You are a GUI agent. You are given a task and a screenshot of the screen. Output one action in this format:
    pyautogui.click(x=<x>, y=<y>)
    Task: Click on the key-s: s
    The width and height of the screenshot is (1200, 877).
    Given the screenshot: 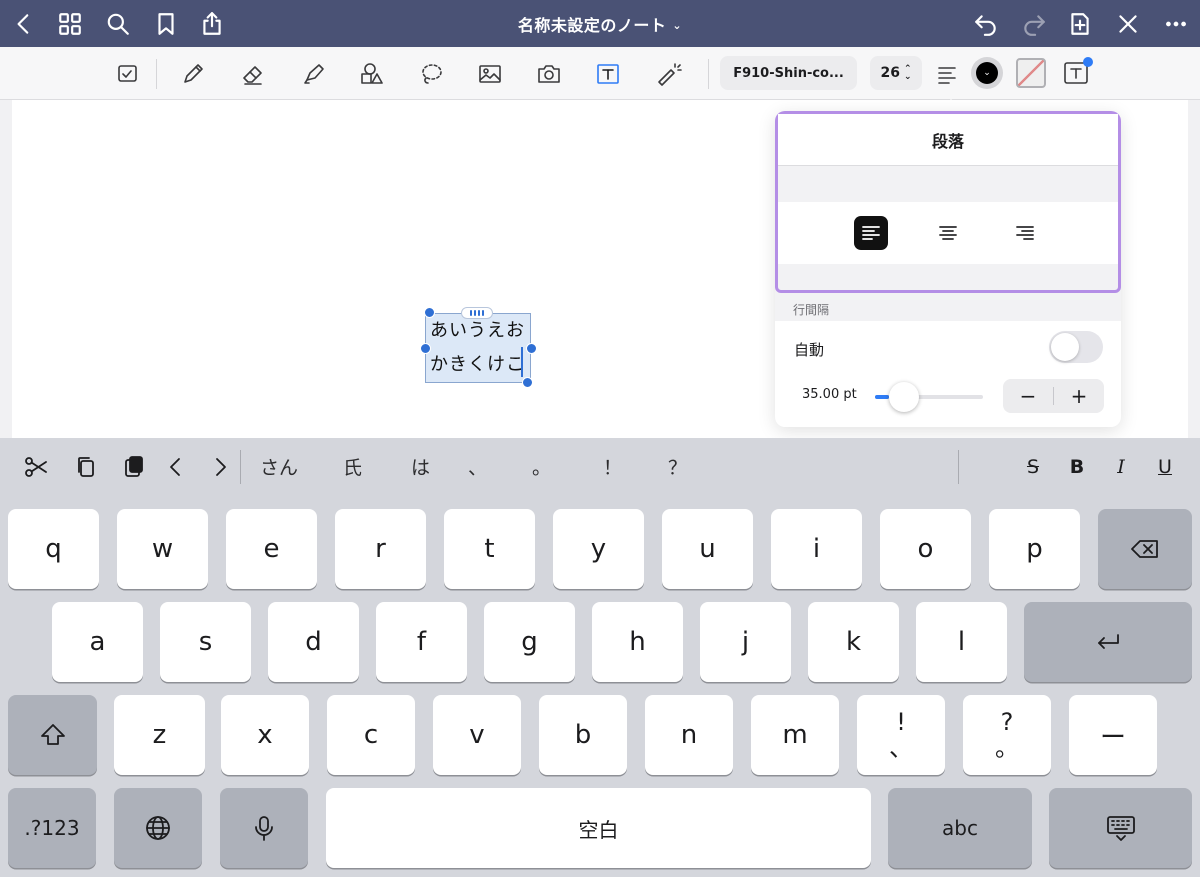 What is the action you would take?
    pyautogui.click(x=205, y=642)
    